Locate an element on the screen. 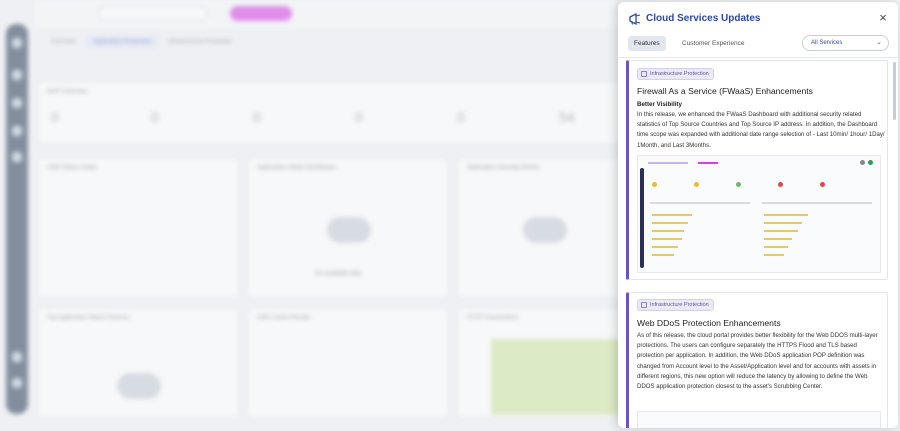 Image resolution: width=900 pixels, height=431 pixels. security-events-card: Application Security Events is located at coordinates (543, 228).